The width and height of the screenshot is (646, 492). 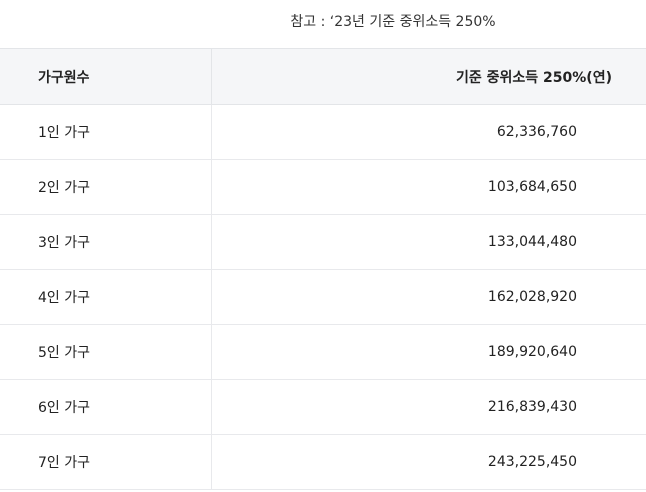 I want to click on table-row: 3인 가구 133,044,480, so click(x=323, y=242).